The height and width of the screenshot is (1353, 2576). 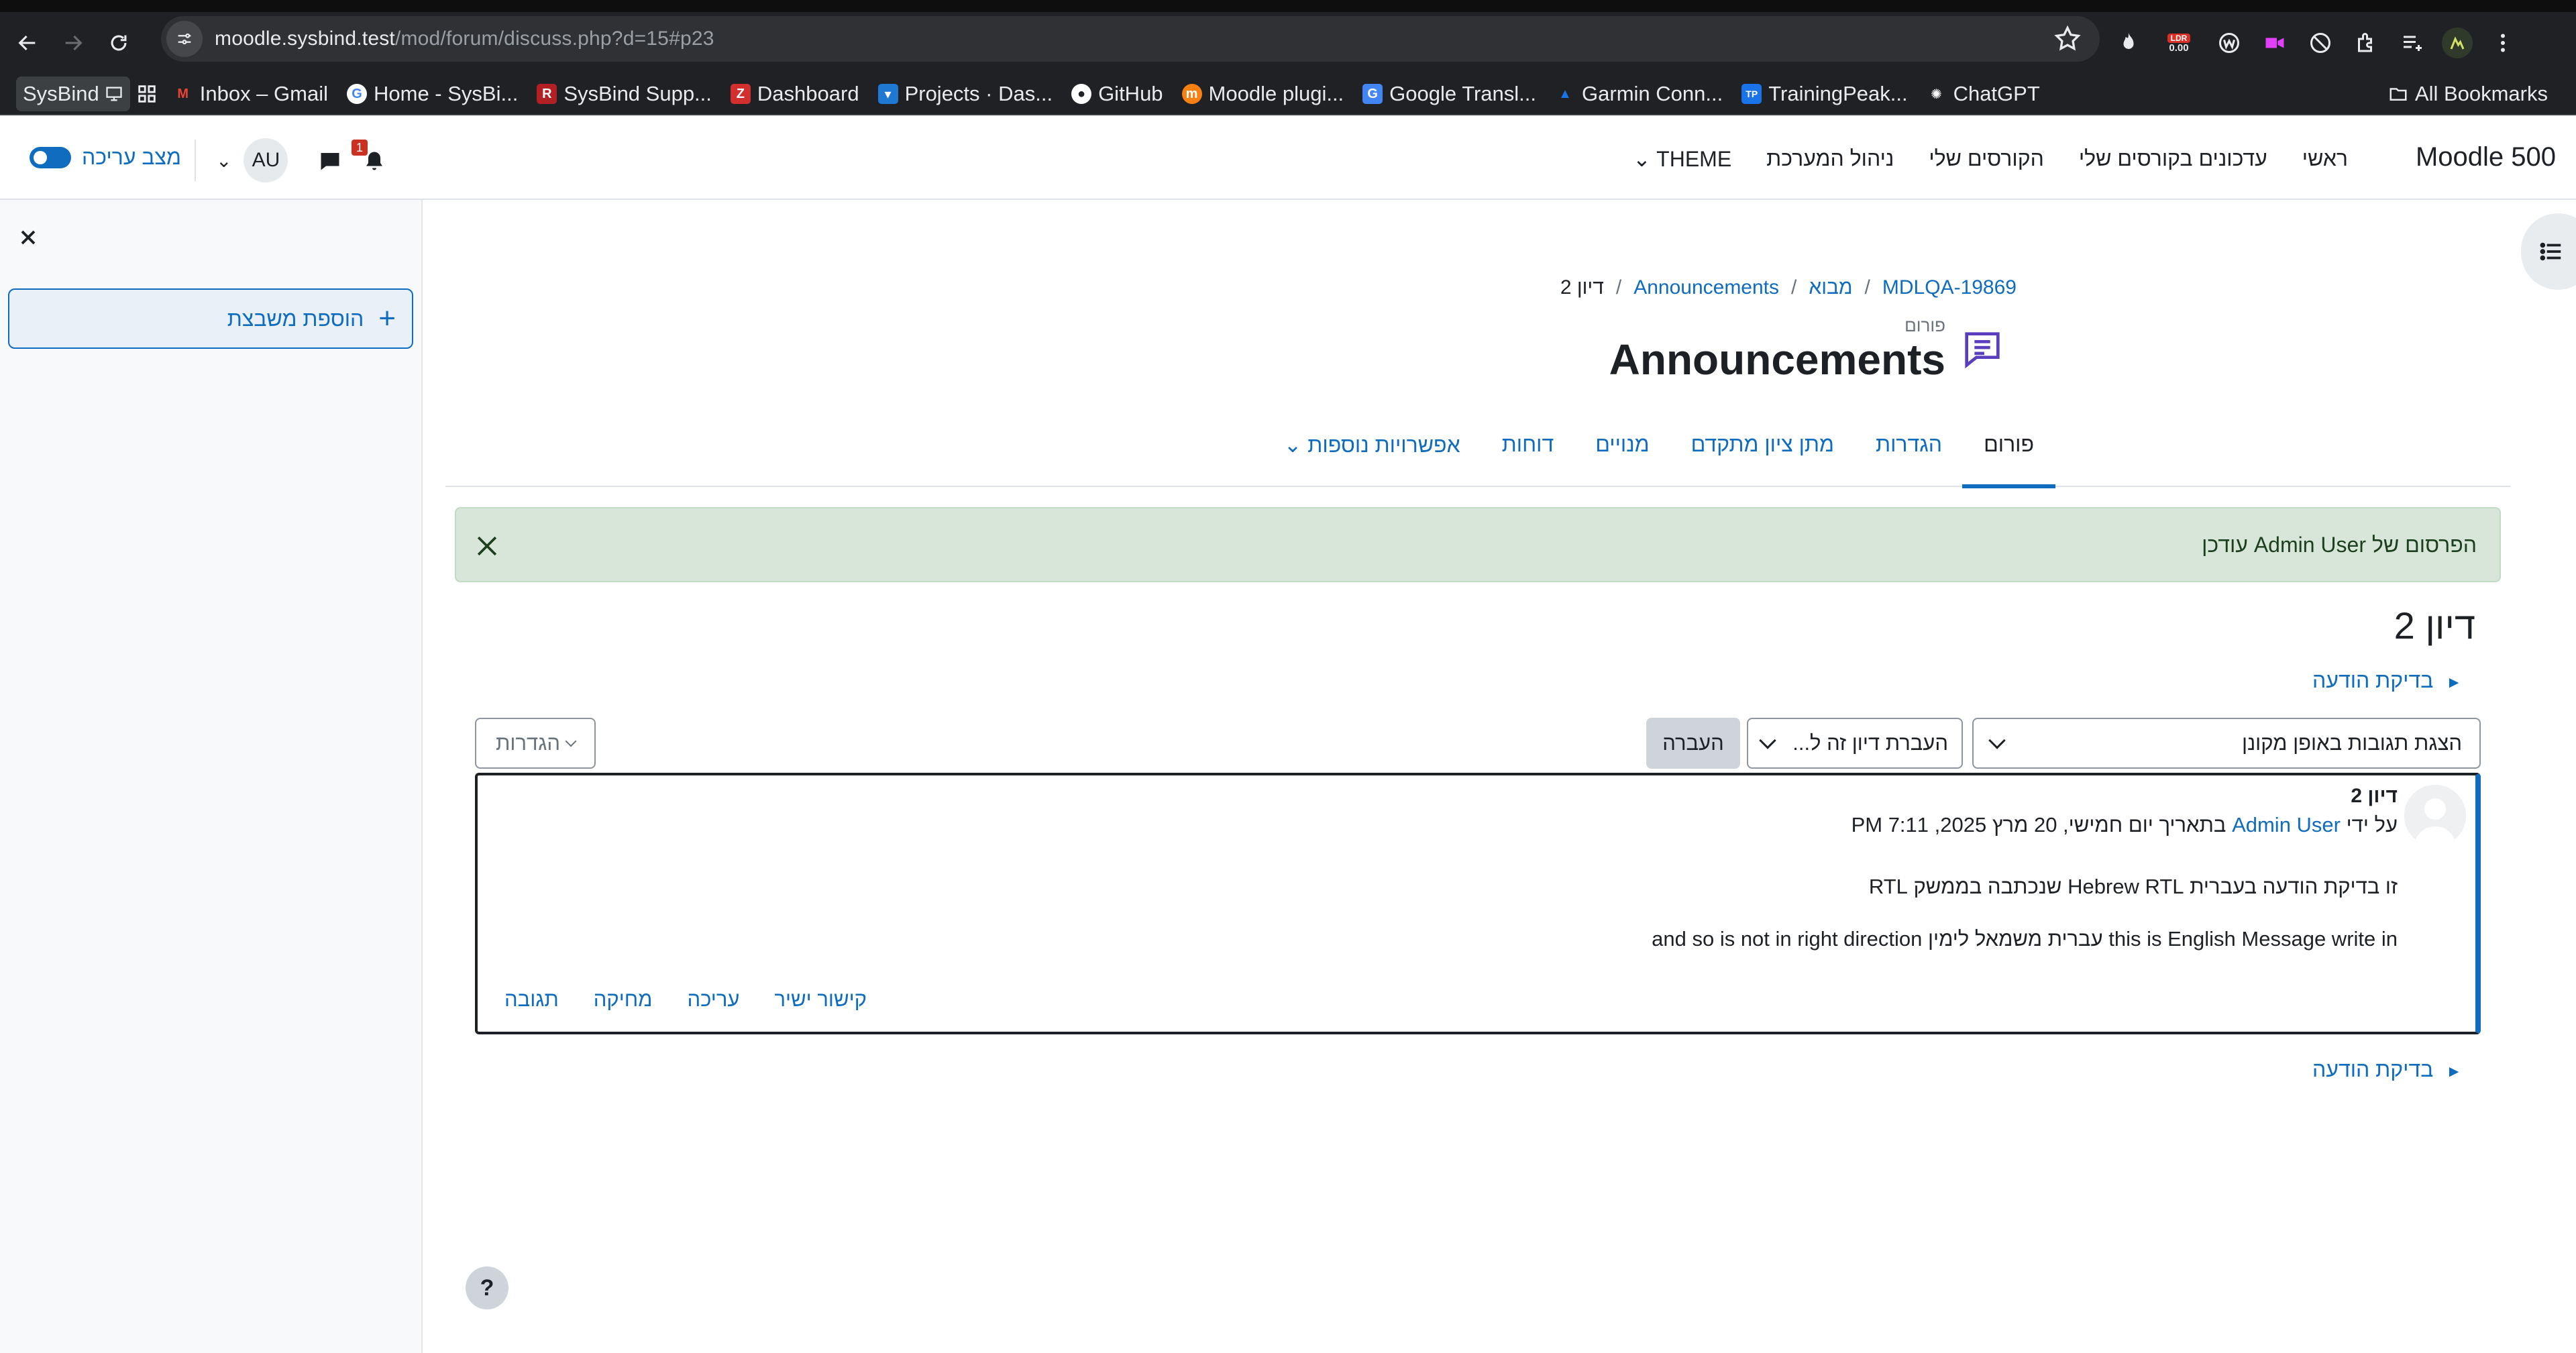 I want to click on translate-icon: G, so click(x=1372, y=94).